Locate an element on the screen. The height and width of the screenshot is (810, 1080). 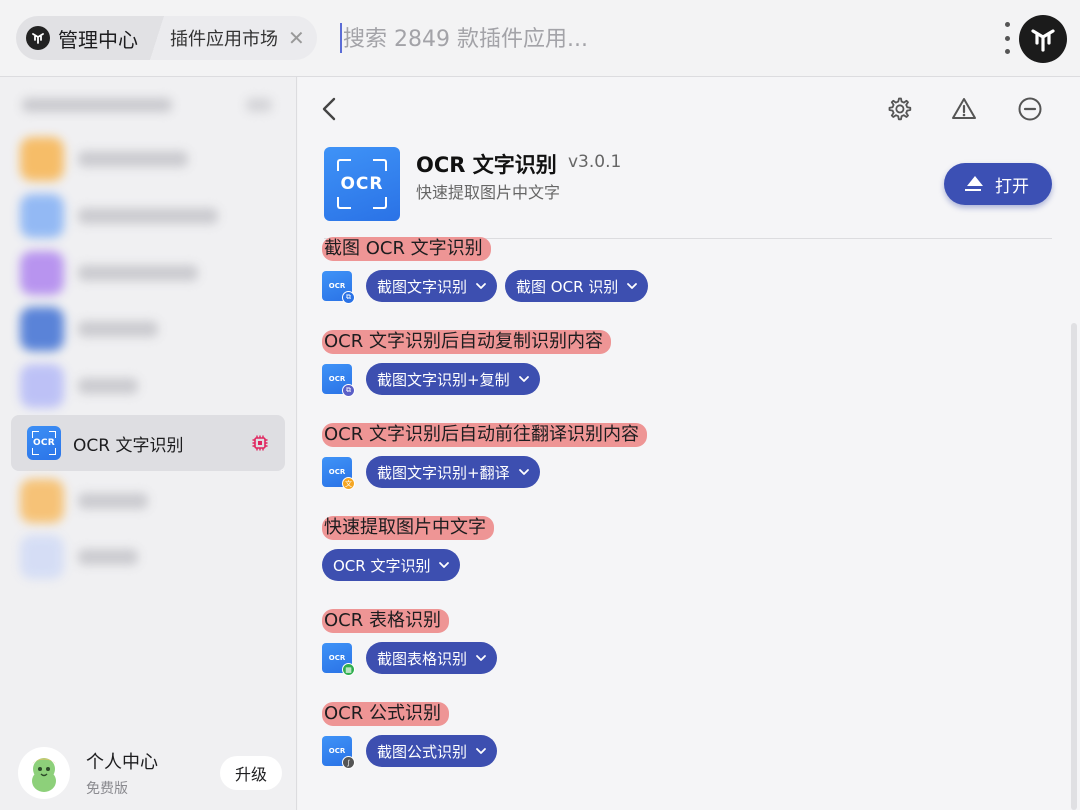
feature-section: 快速提取图片中文字 OCR 文字识别 is located at coordinates (408, 548).